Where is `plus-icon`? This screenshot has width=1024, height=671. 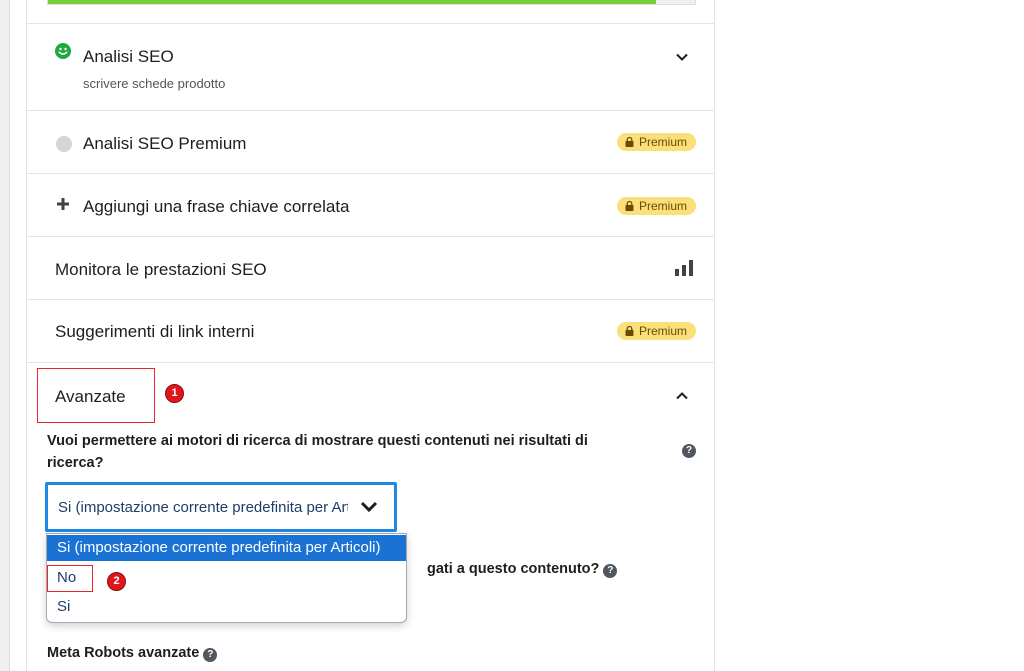
plus-icon is located at coordinates (63, 204).